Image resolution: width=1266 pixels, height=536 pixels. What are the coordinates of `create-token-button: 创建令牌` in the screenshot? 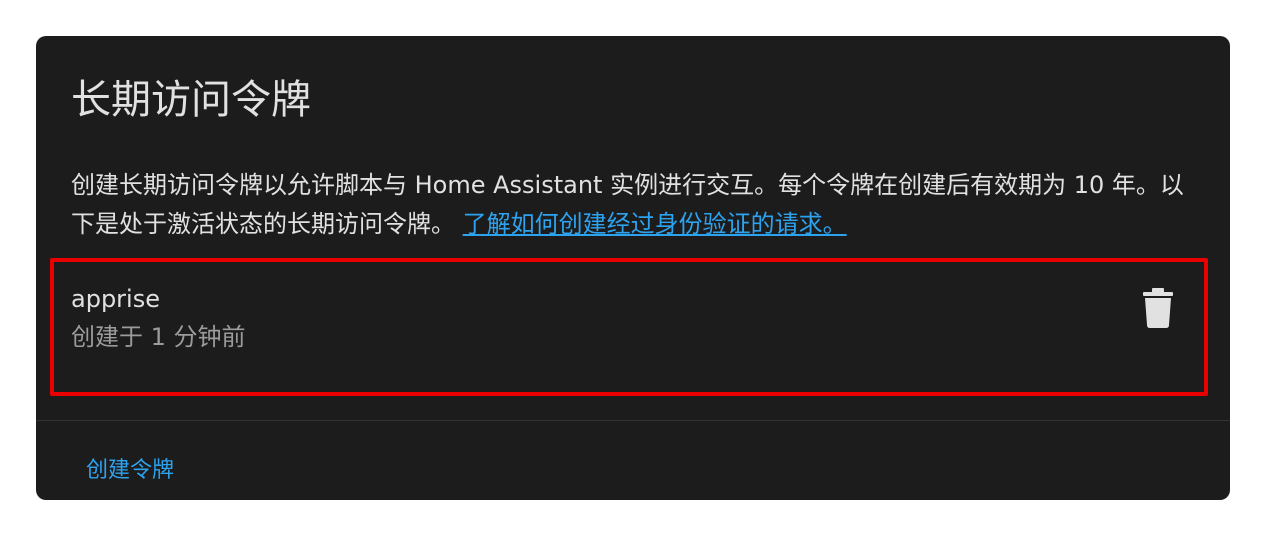 It's located at (130, 468).